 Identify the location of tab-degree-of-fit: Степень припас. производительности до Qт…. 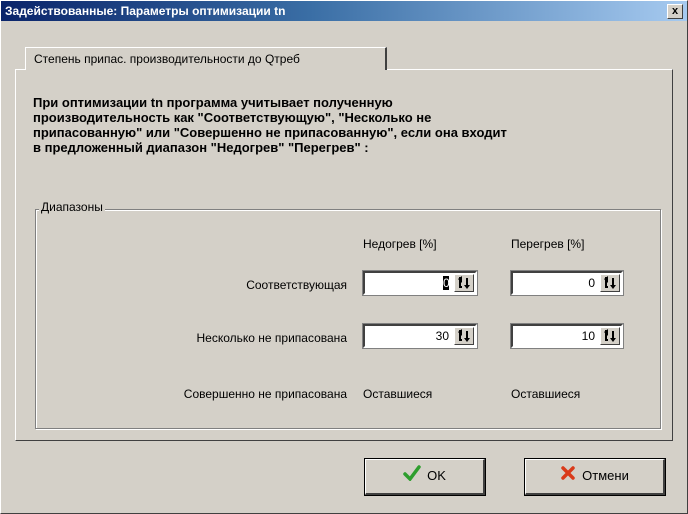
(206, 58).